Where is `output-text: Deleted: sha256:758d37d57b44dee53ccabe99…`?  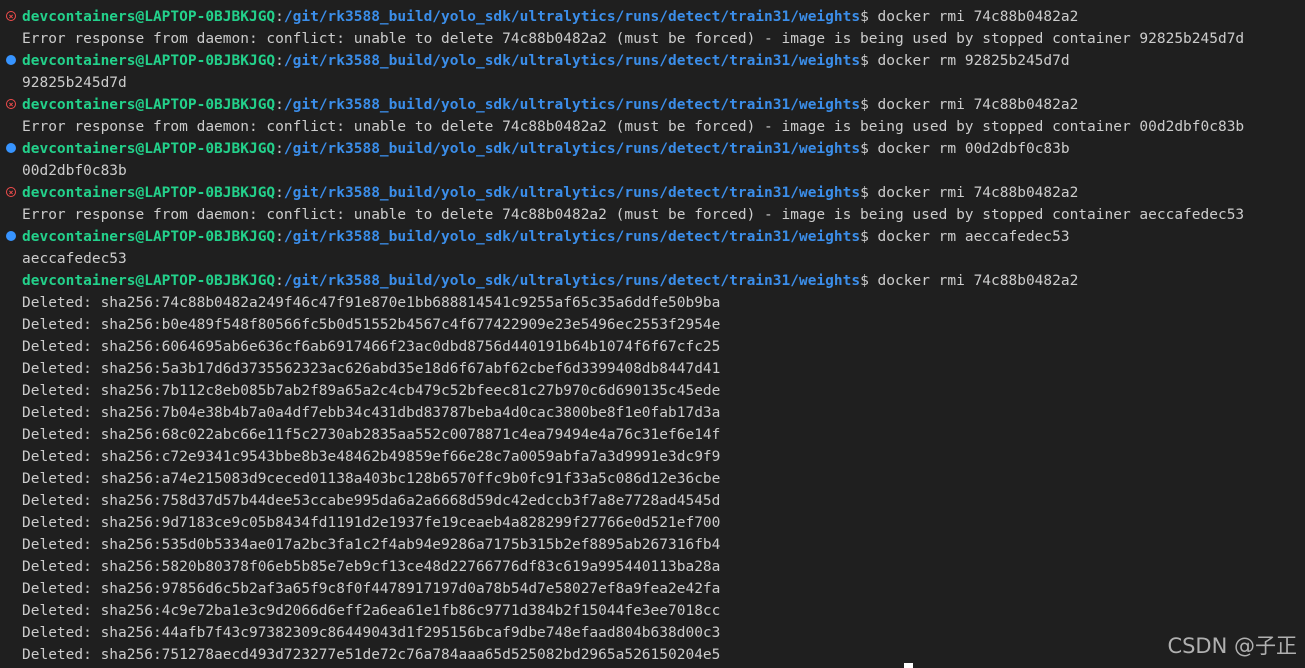
output-text: Deleted: sha256:758d37d57b44dee53ccabe99… is located at coordinates (371, 501).